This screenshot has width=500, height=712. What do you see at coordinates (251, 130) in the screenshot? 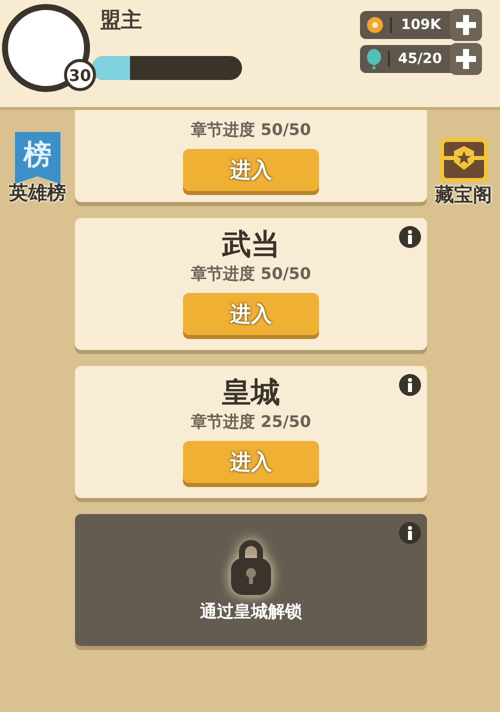
I see `chapter-progress: 章节进度 50/50` at bounding box center [251, 130].